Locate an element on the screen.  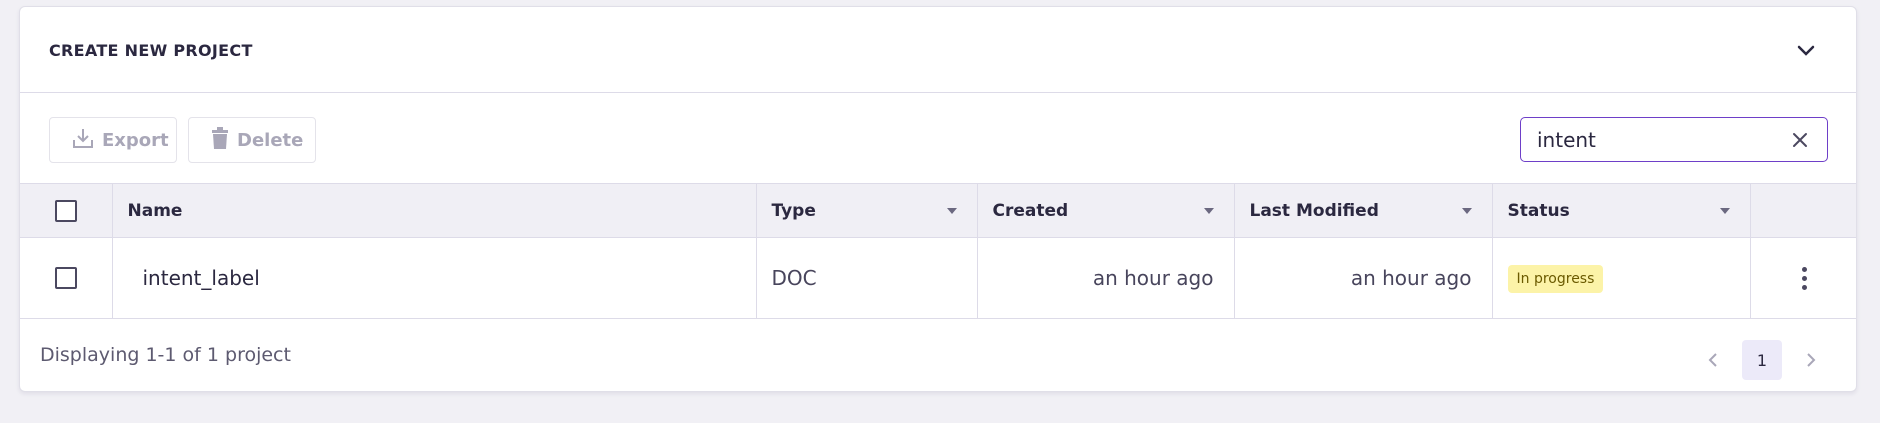
row-checkbox is located at coordinates (65, 278).